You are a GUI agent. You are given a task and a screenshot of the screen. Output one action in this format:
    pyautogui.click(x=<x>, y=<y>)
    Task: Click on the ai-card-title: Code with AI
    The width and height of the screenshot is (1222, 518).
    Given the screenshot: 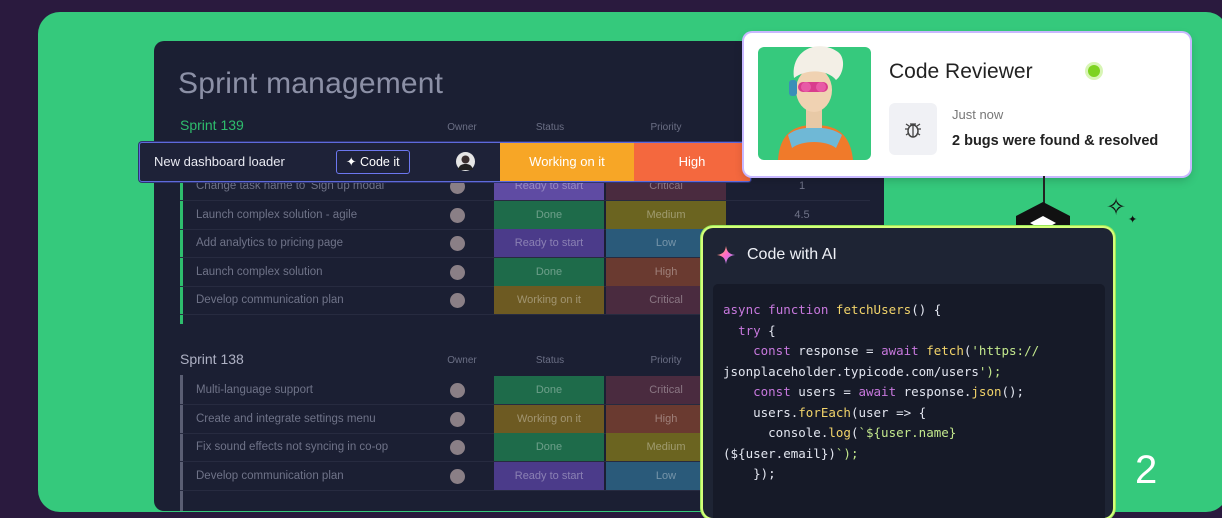 What is the action you would take?
    pyautogui.click(x=792, y=254)
    